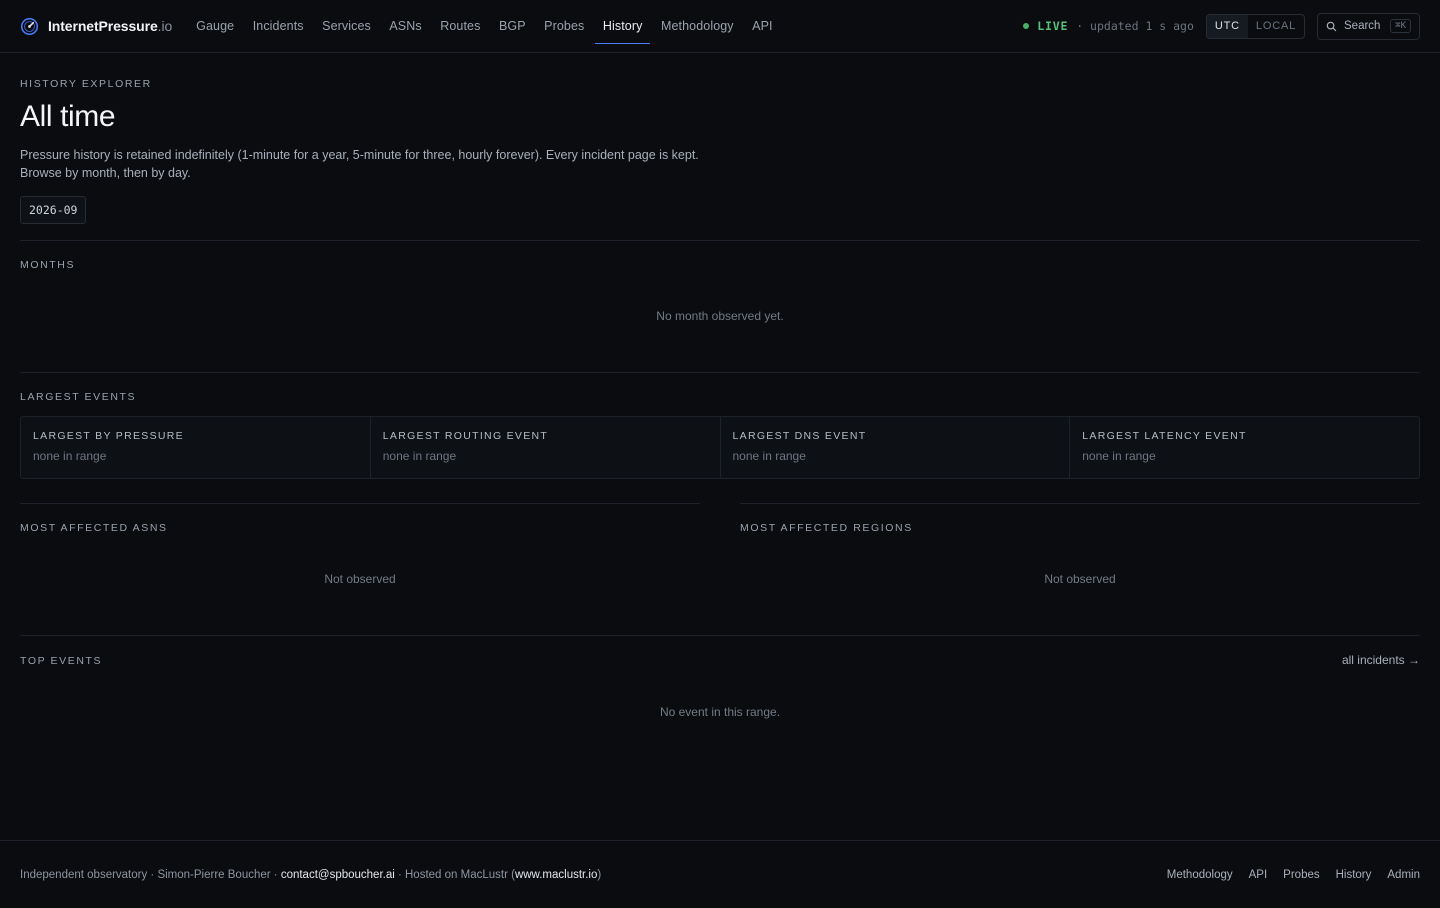 The image size is (1440, 908). What do you see at coordinates (48, 265) in the screenshot?
I see `months-section-label: MONTHS` at bounding box center [48, 265].